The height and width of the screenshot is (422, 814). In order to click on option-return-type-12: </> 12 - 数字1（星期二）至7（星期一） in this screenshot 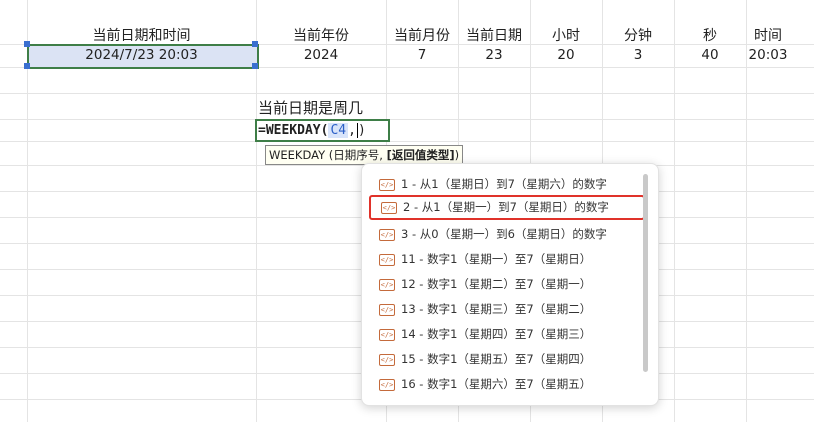, I will do `click(505, 284)`.